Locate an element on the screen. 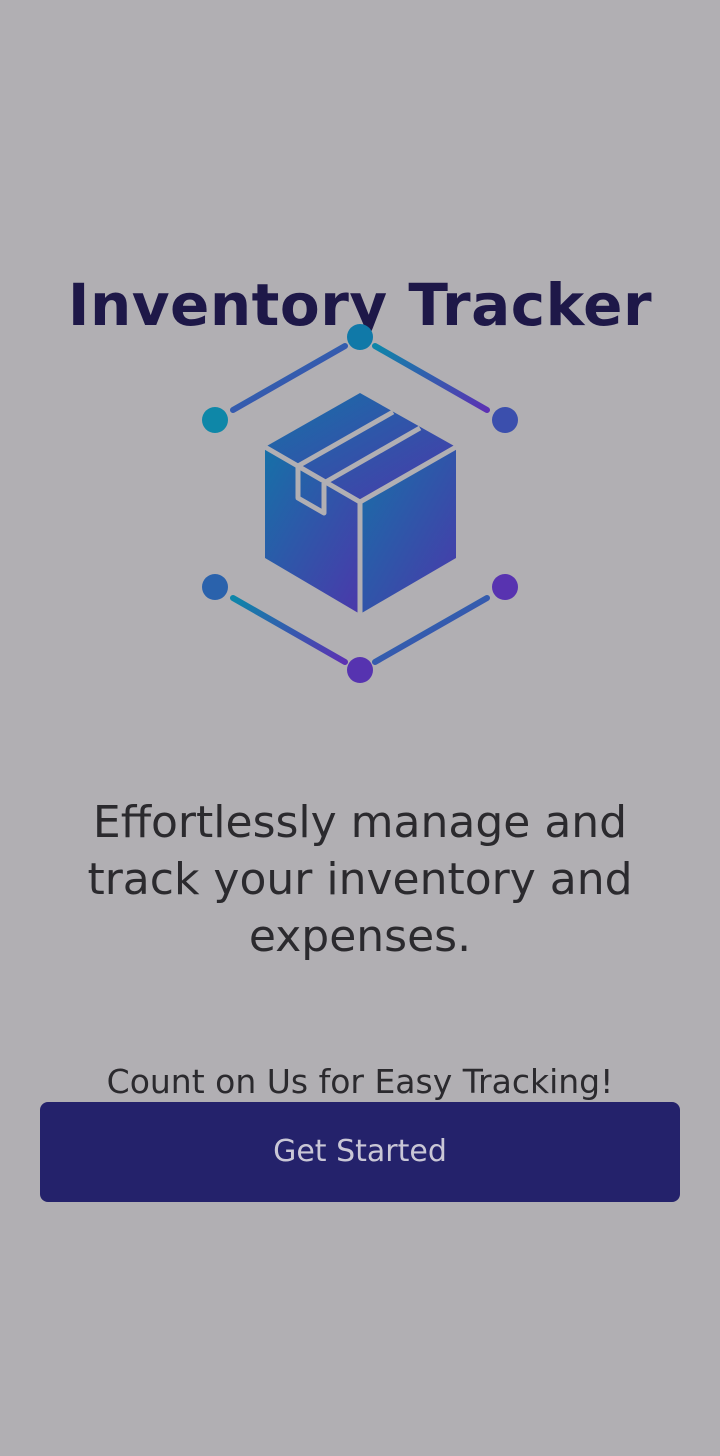 Image resolution: width=720 pixels, height=1456 pixels. subline: Count on Us for Easy Tracking! is located at coordinates (360, 1081).